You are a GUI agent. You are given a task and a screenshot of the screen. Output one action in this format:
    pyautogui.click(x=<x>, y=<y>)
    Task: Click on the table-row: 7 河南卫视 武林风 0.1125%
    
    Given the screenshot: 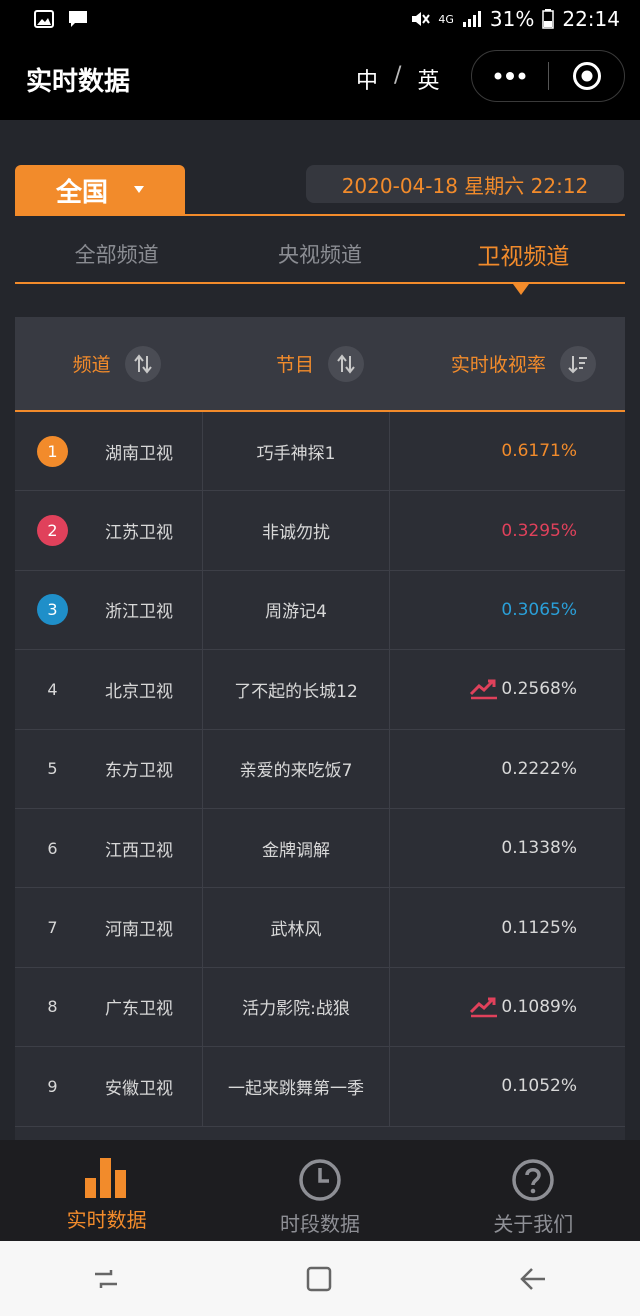 What is the action you would take?
    pyautogui.click(x=320, y=928)
    